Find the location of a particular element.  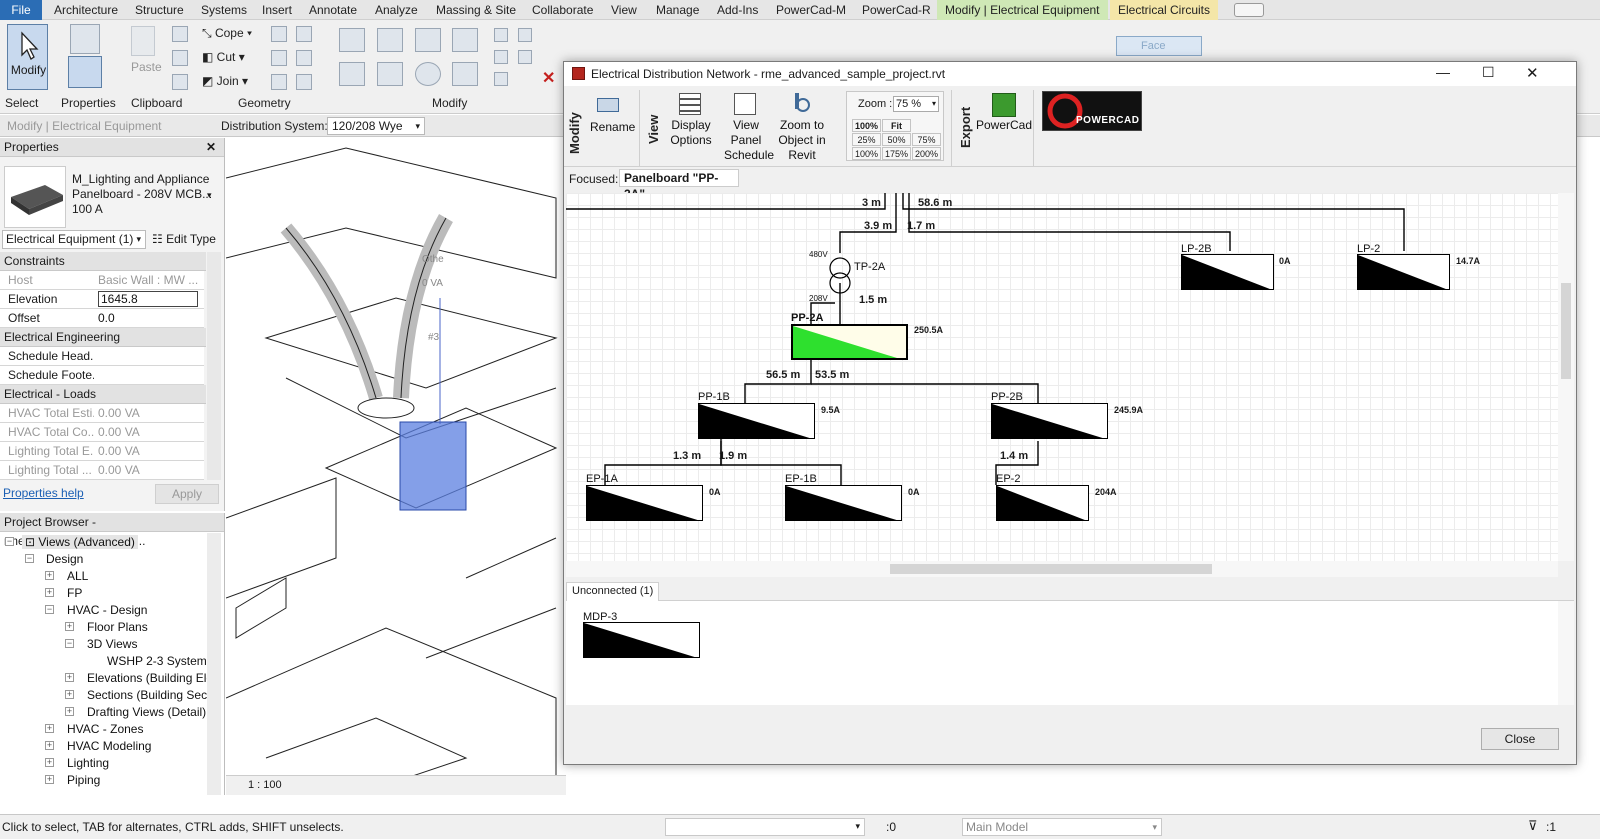

display-options-button: Display Options is located at coordinates (691, 133).